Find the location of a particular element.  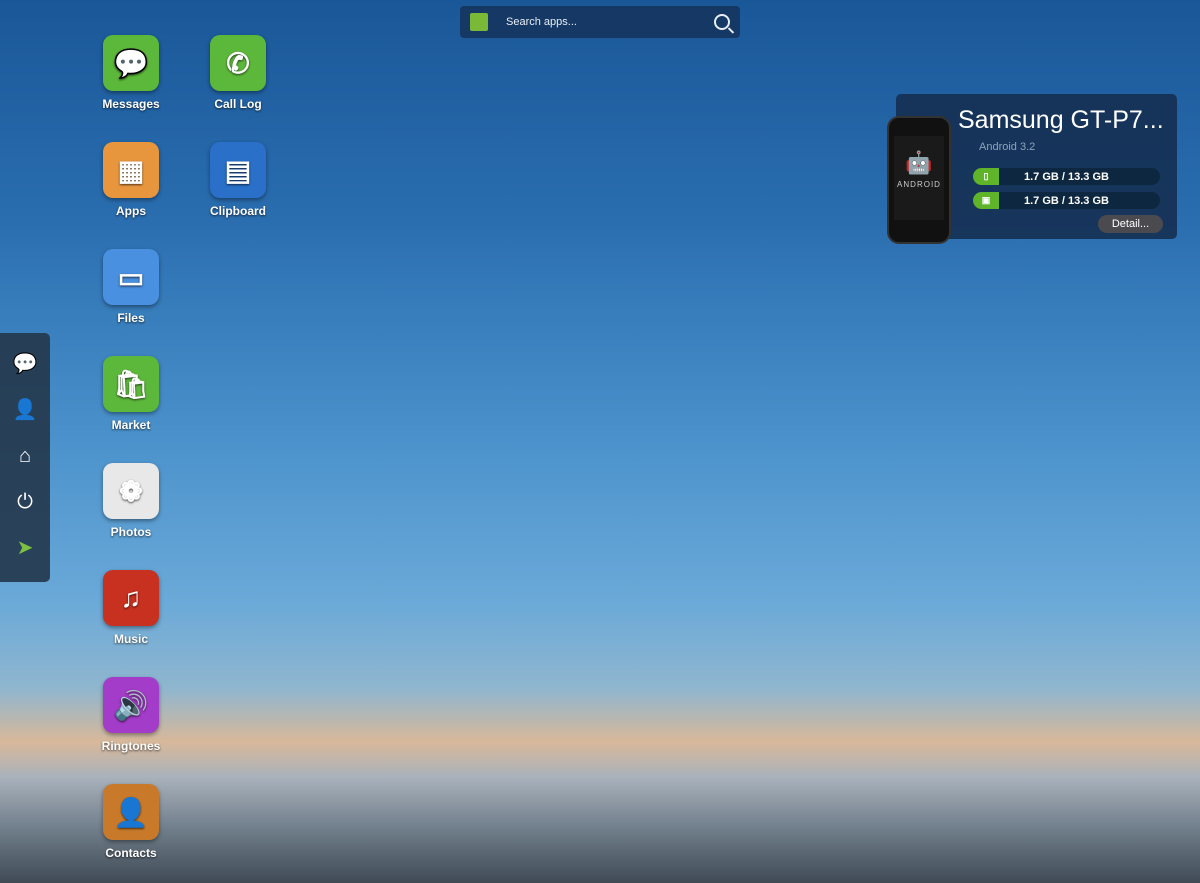

app-label: Messages is located at coordinates (131, 104).